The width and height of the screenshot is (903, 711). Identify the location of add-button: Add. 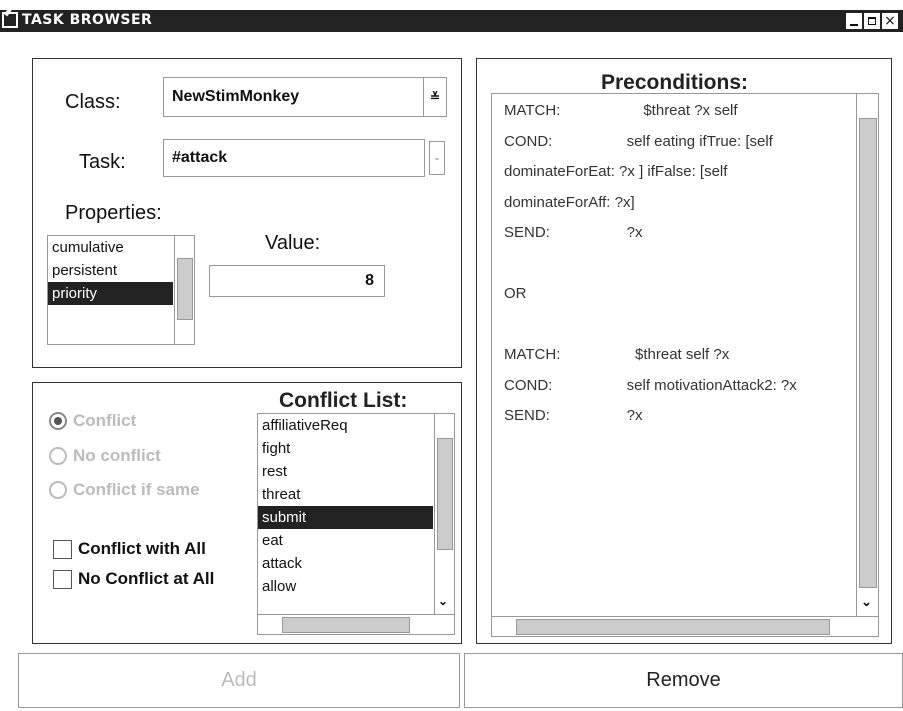
(239, 680).